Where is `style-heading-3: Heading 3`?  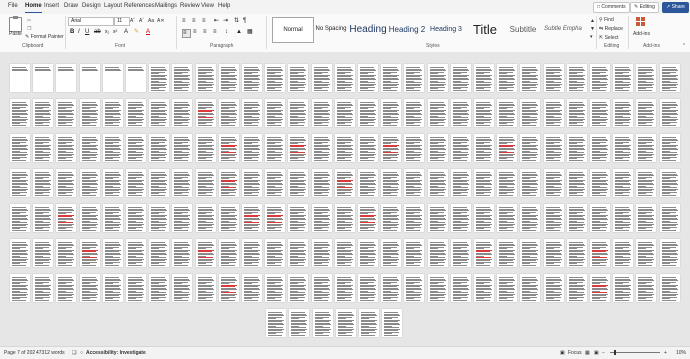
style-heading-3: Heading 3 is located at coordinates (446, 29).